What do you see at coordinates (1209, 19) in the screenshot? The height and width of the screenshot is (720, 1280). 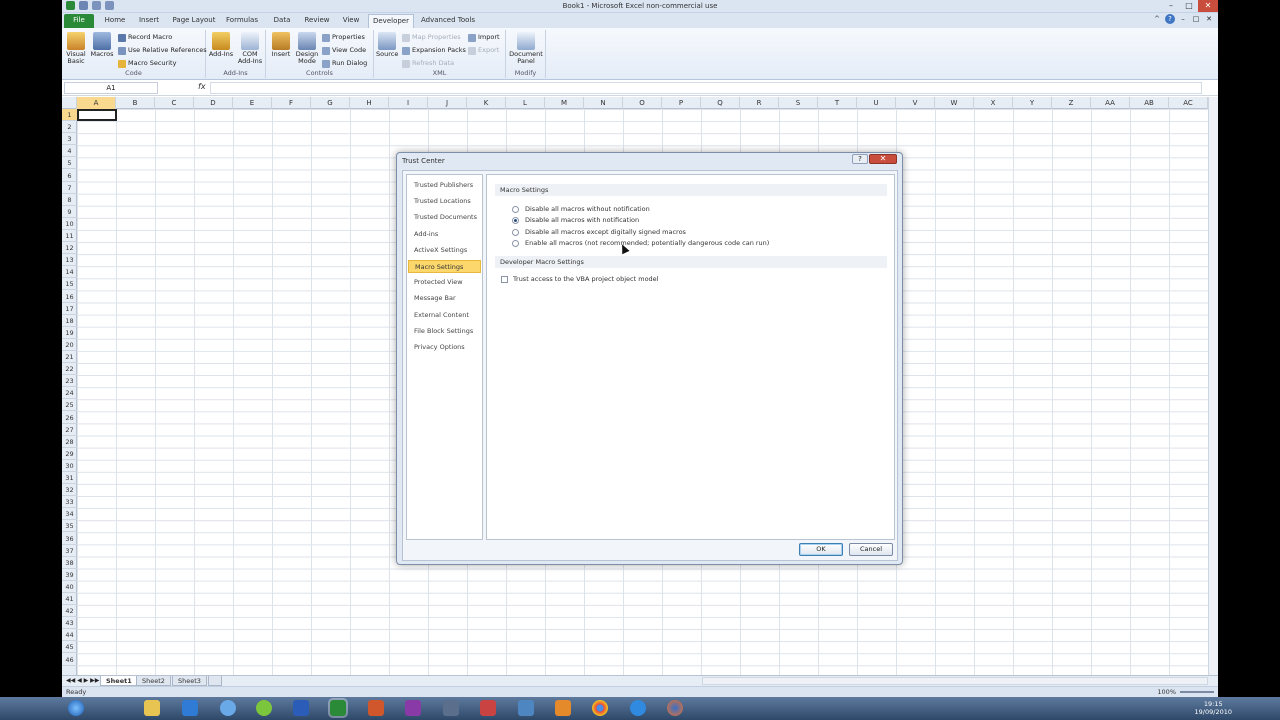 I see `window-close-icon: ✕` at bounding box center [1209, 19].